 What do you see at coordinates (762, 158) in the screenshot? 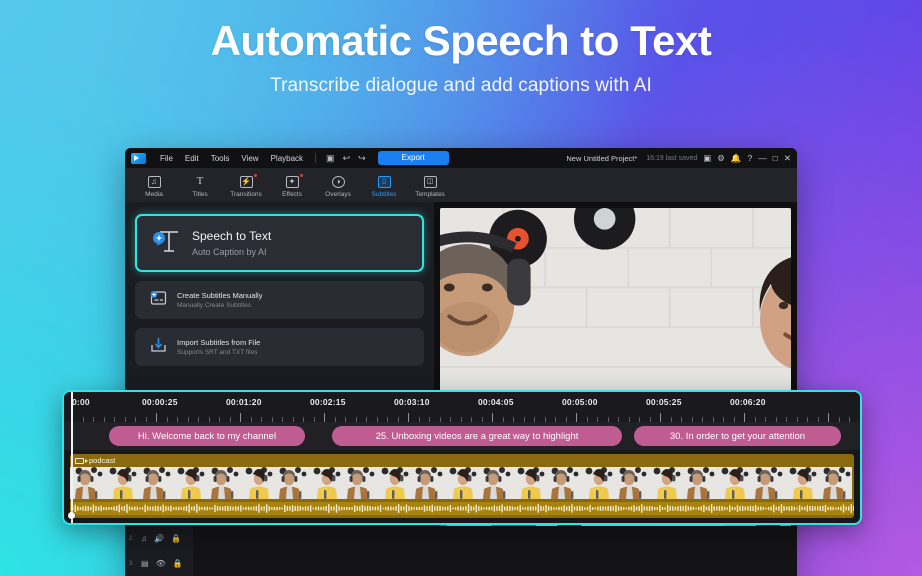
I see `minimize-icon: —` at bounding box center [762, 158].